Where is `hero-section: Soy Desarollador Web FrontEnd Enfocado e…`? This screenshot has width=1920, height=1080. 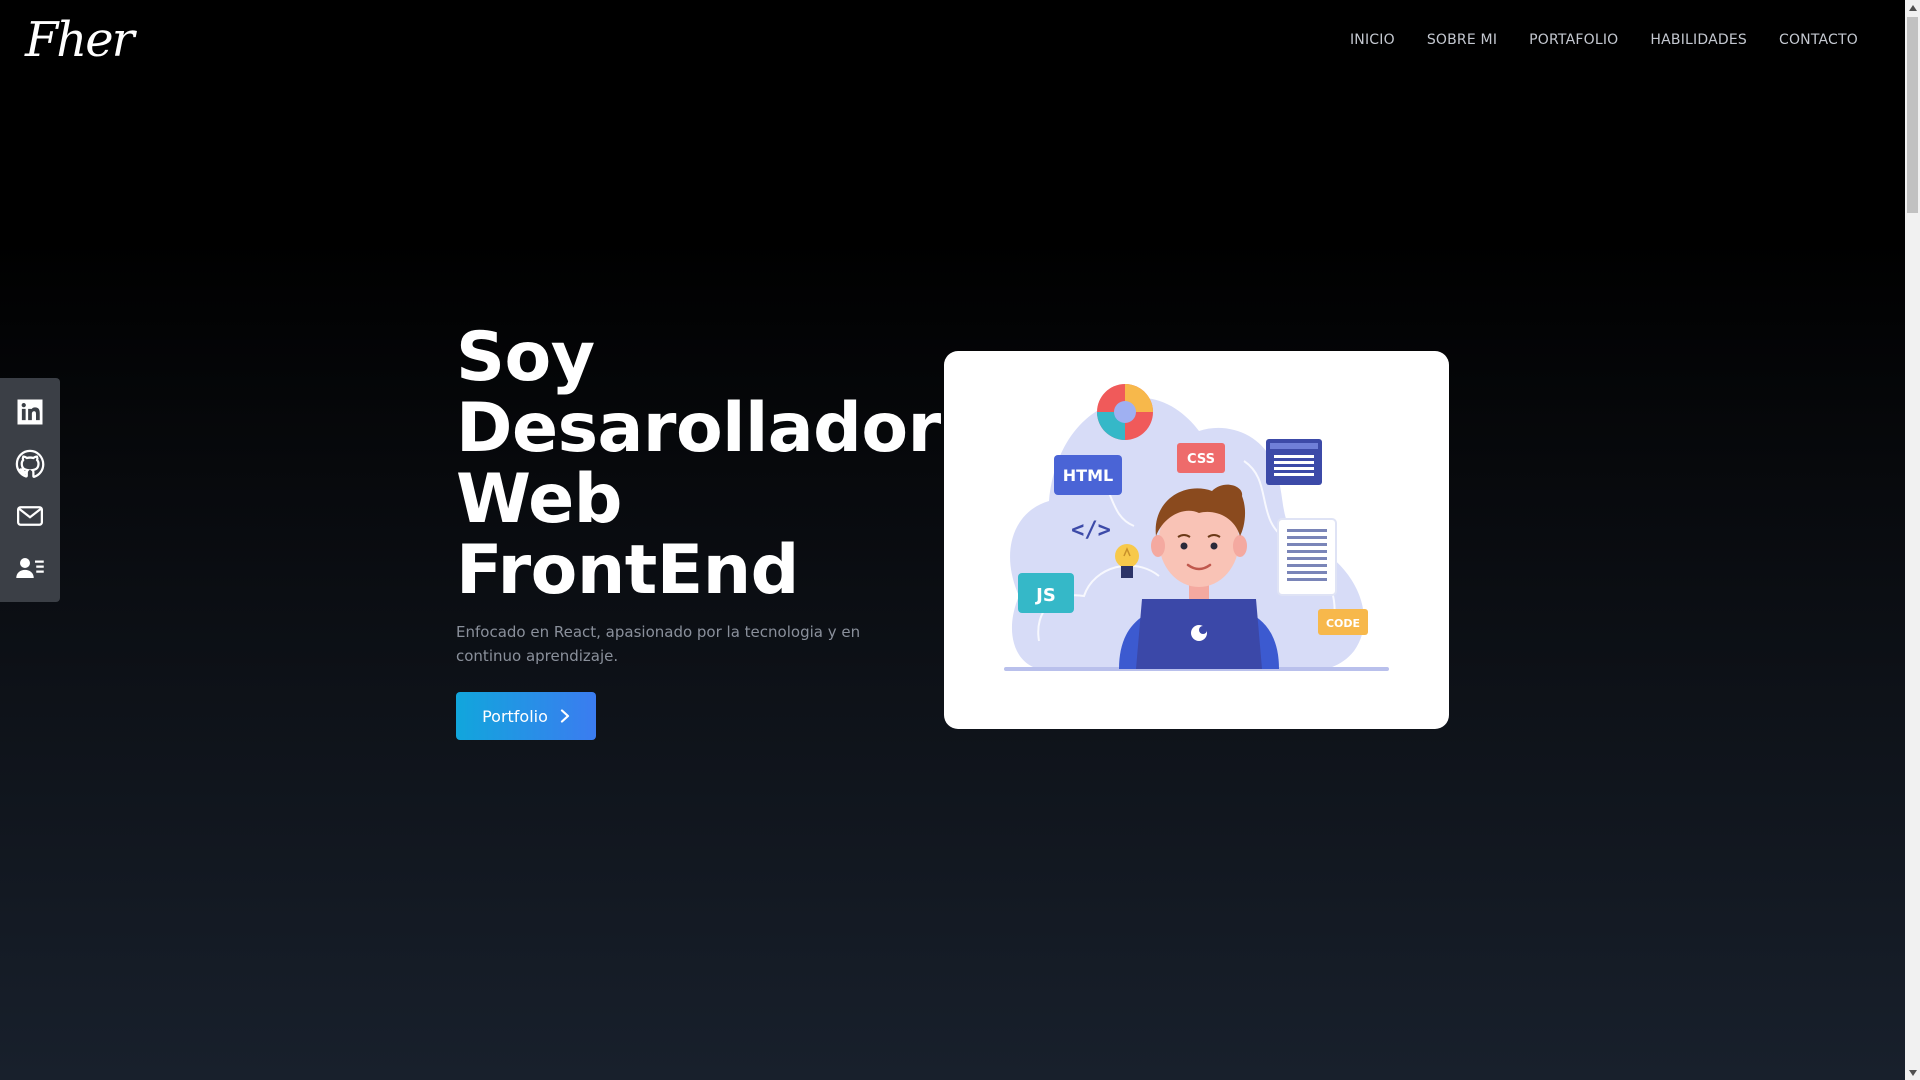
hero-section: Soy Desarollador Web FrontEnd Enfocado e… is located at coordinates (698, 529).